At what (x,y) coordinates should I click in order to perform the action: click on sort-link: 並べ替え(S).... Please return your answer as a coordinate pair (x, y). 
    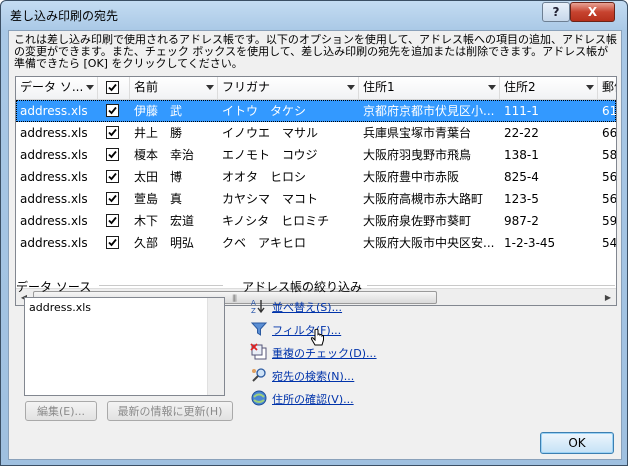
    Looking at the image, I should click on (307, 307).